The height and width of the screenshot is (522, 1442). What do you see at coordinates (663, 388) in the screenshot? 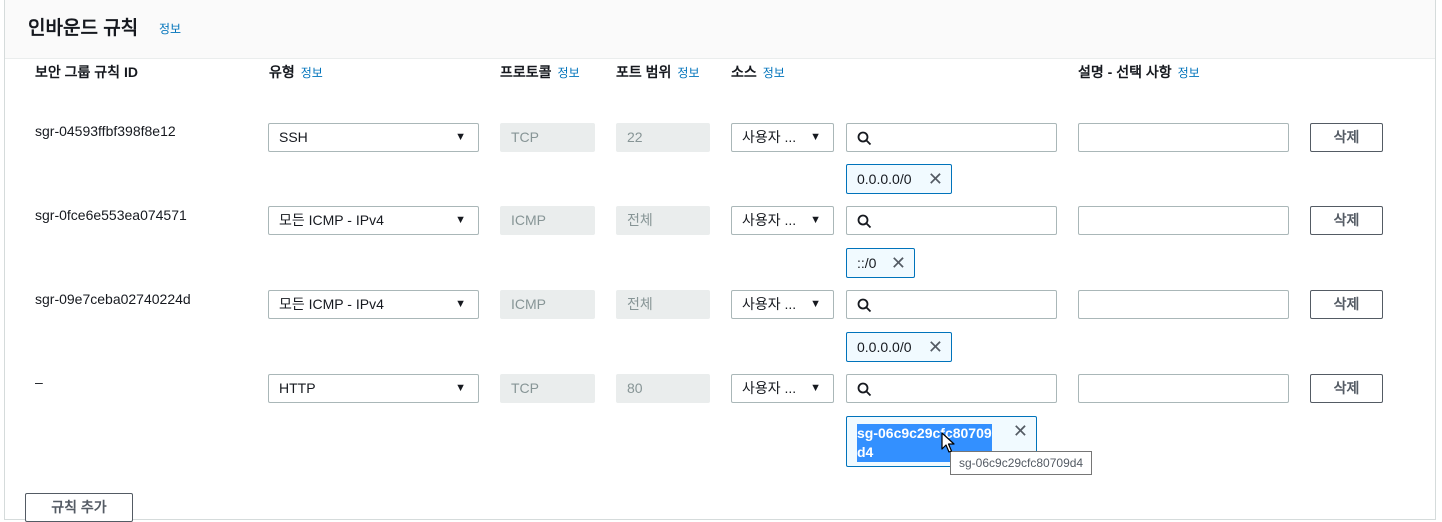
I see `port-range-field: 80` at bounding box center [663, 388].